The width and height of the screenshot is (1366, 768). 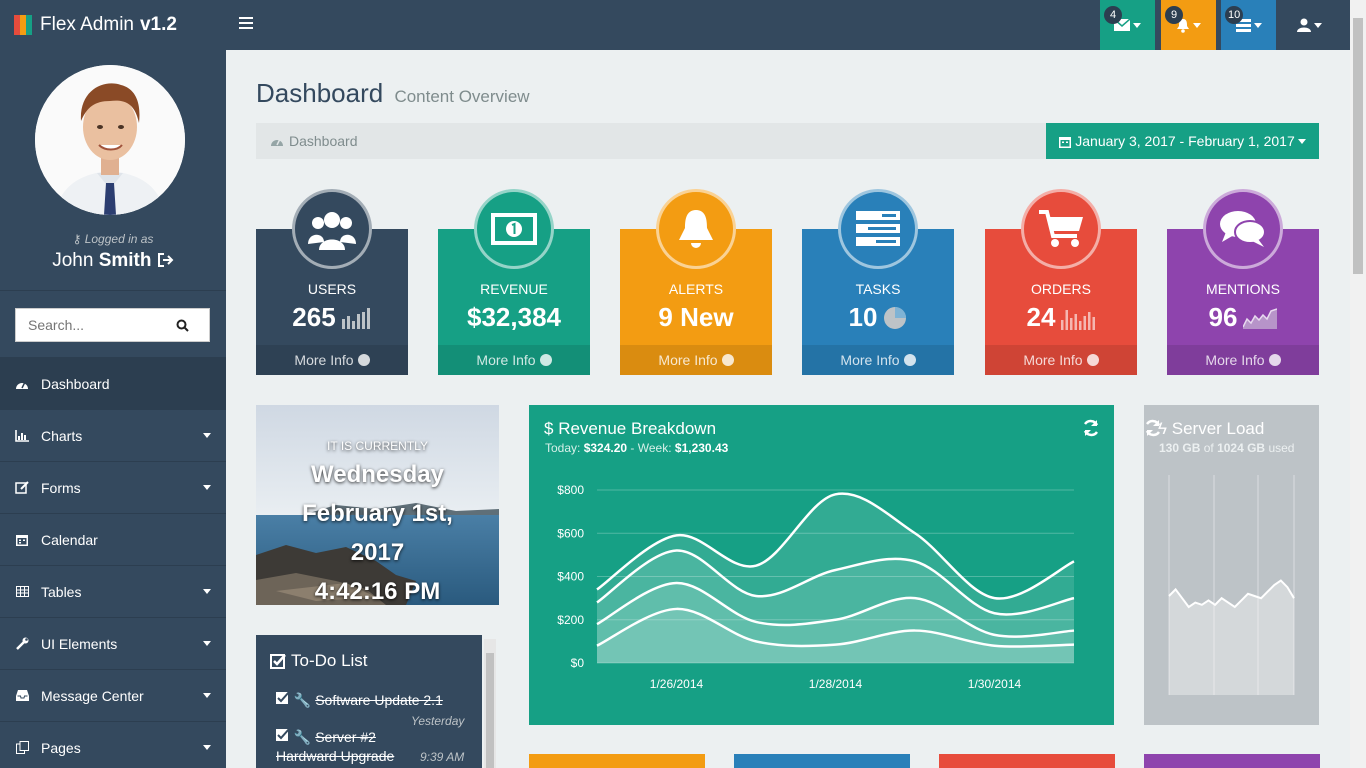 I want to click on user-dropdown, so click(x=1309, y=25).